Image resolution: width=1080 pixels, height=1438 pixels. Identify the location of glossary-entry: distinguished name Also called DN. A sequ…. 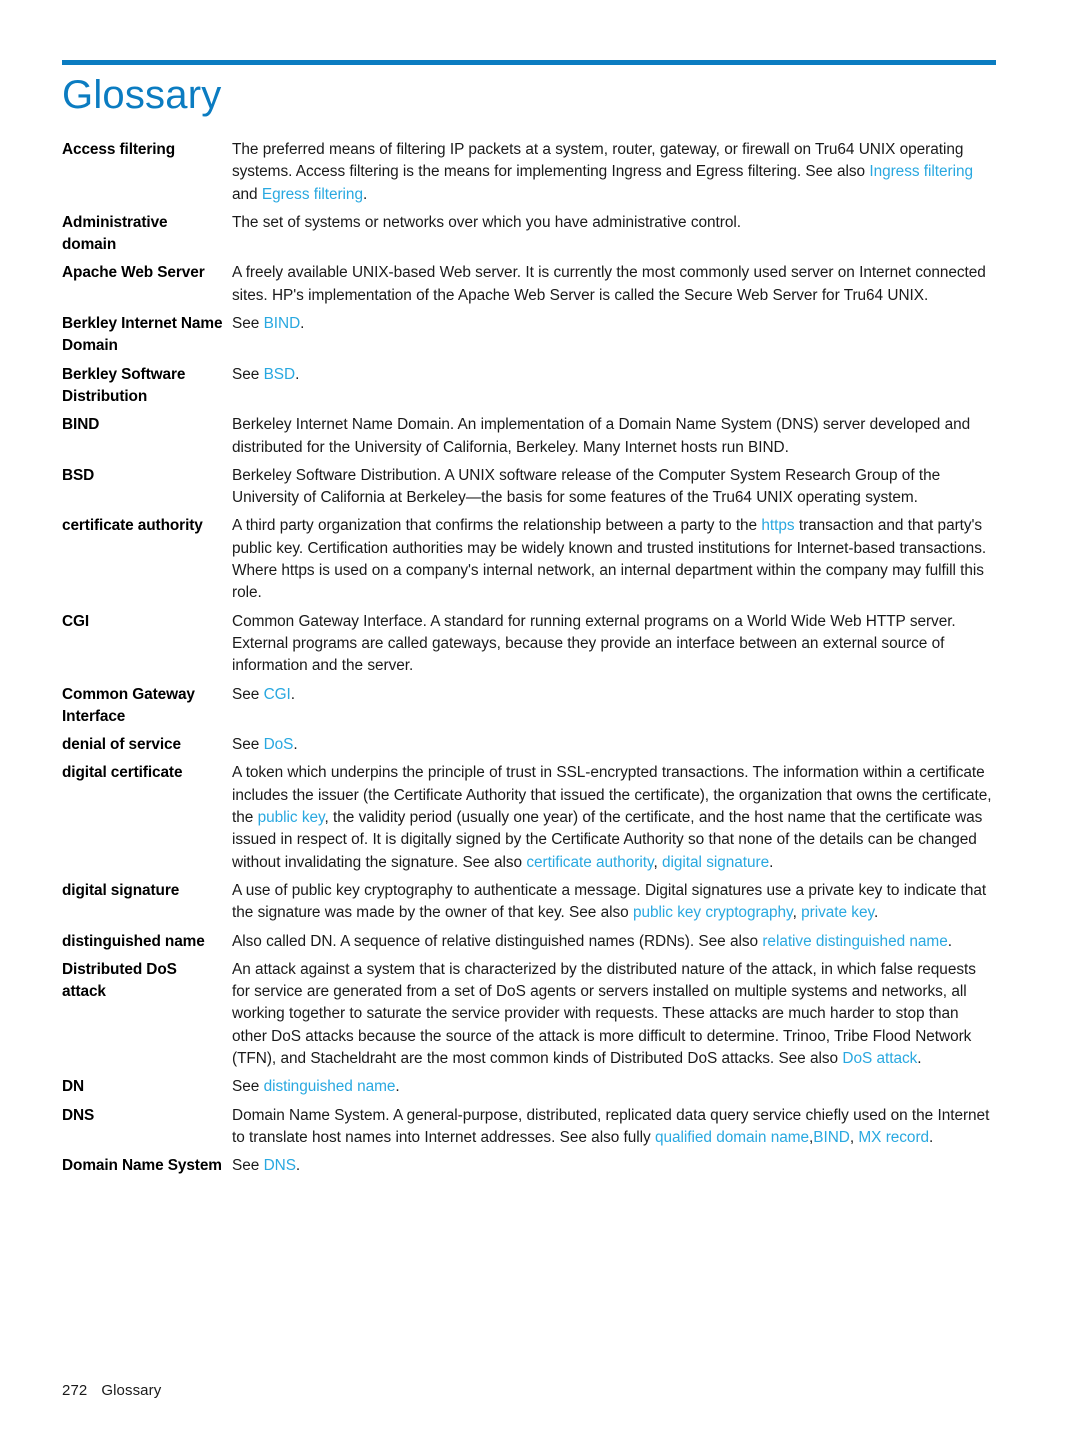
(529, 942).